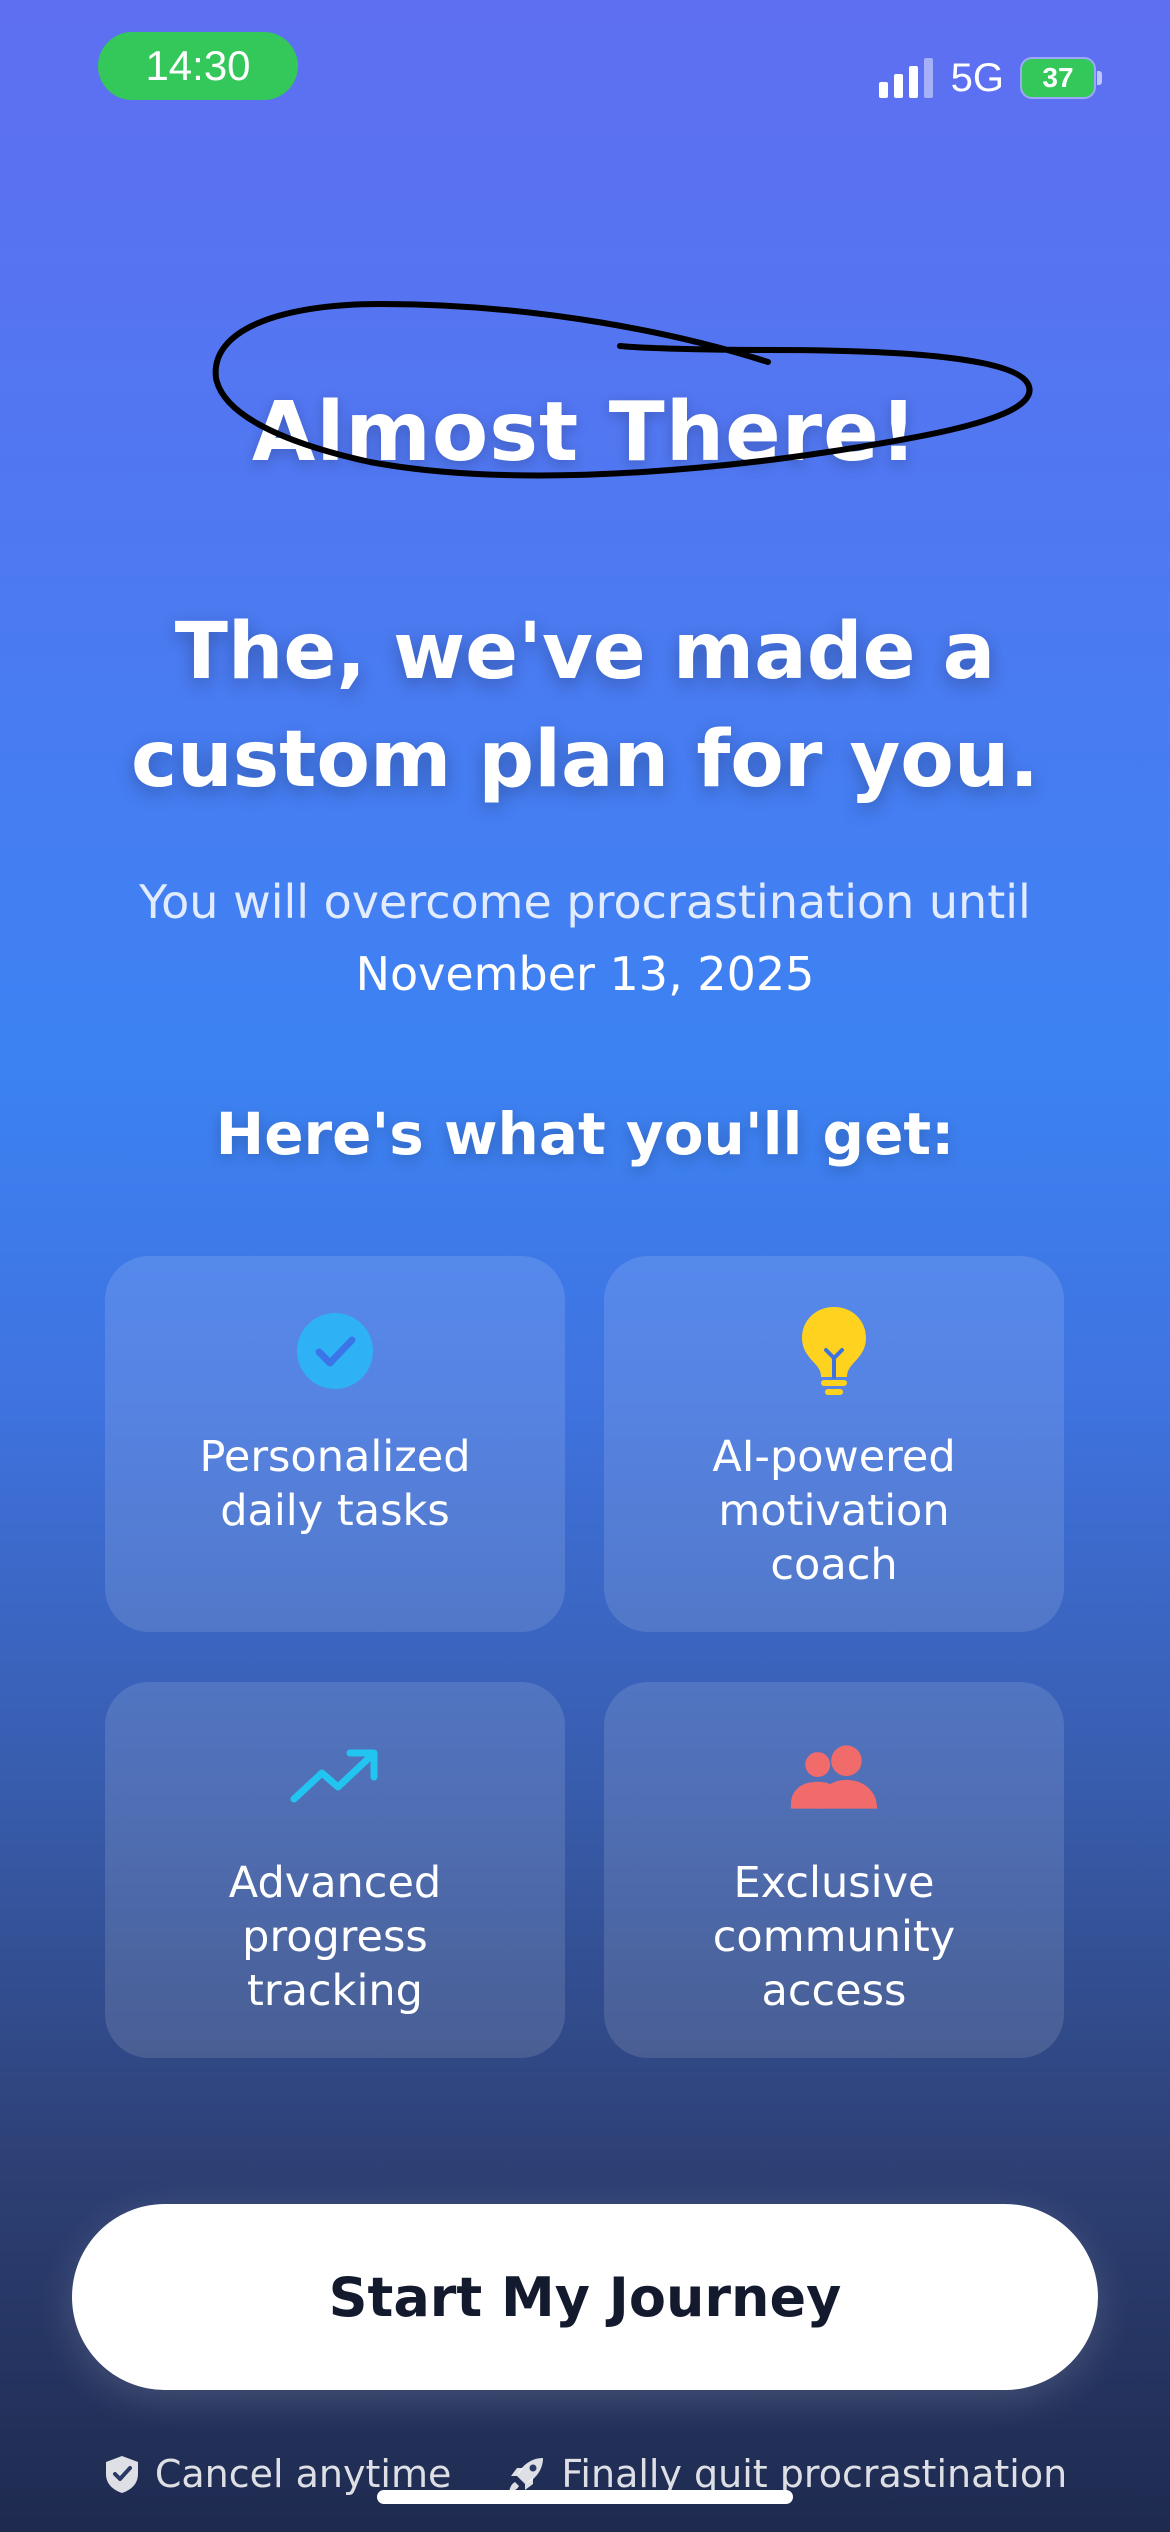 The height and width of the screenshot is (2532, 1170). Describe the element at coordinates (335, 1777) in the screenshot. I see `trending-up-icon` at that location.